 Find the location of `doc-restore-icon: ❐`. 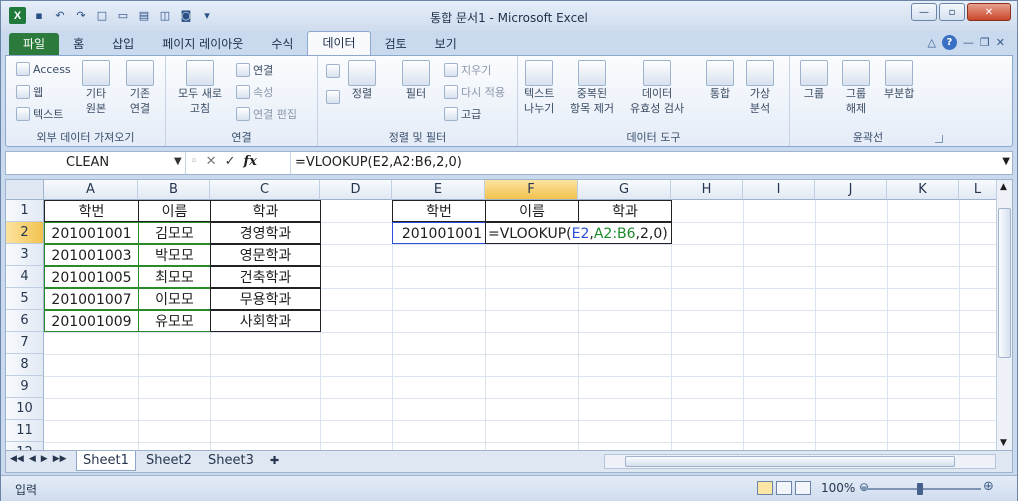

doc-restore-icon: ❐ is located at coordinates (985, 42).